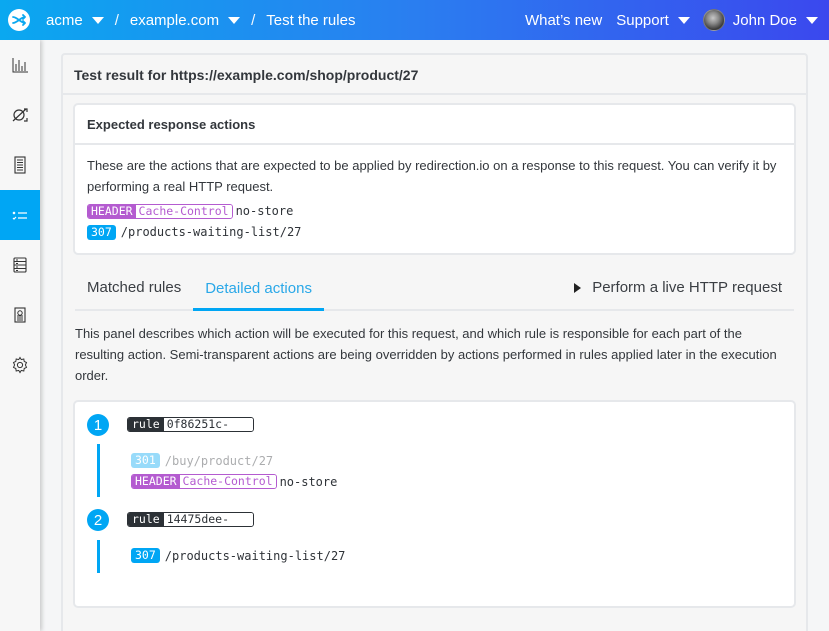 The width and height of the screenshot is (829, 631). I want to click on user-menu: John Doe, so click(760, 20).